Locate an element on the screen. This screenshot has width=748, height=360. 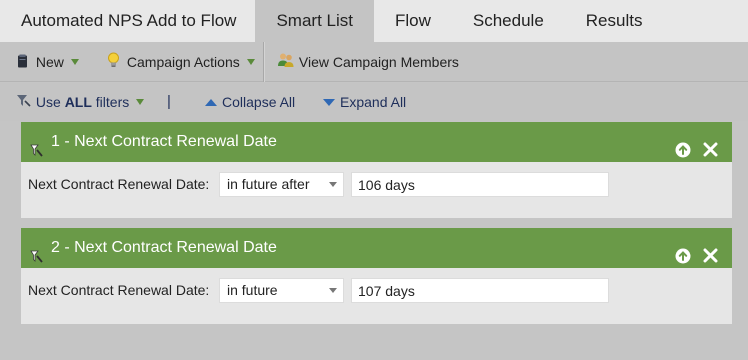
expand-triangle-icon is located at coordinates (329, 102).